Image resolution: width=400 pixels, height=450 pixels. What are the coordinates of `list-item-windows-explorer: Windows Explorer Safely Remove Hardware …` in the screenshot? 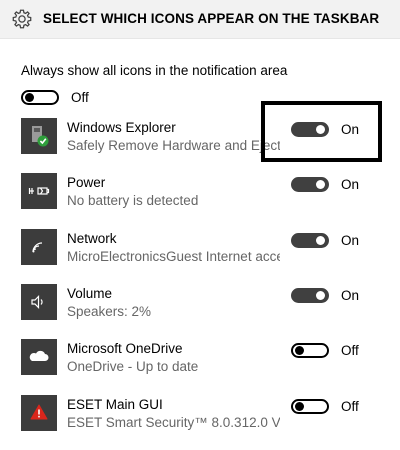 It's located at (200, 143).